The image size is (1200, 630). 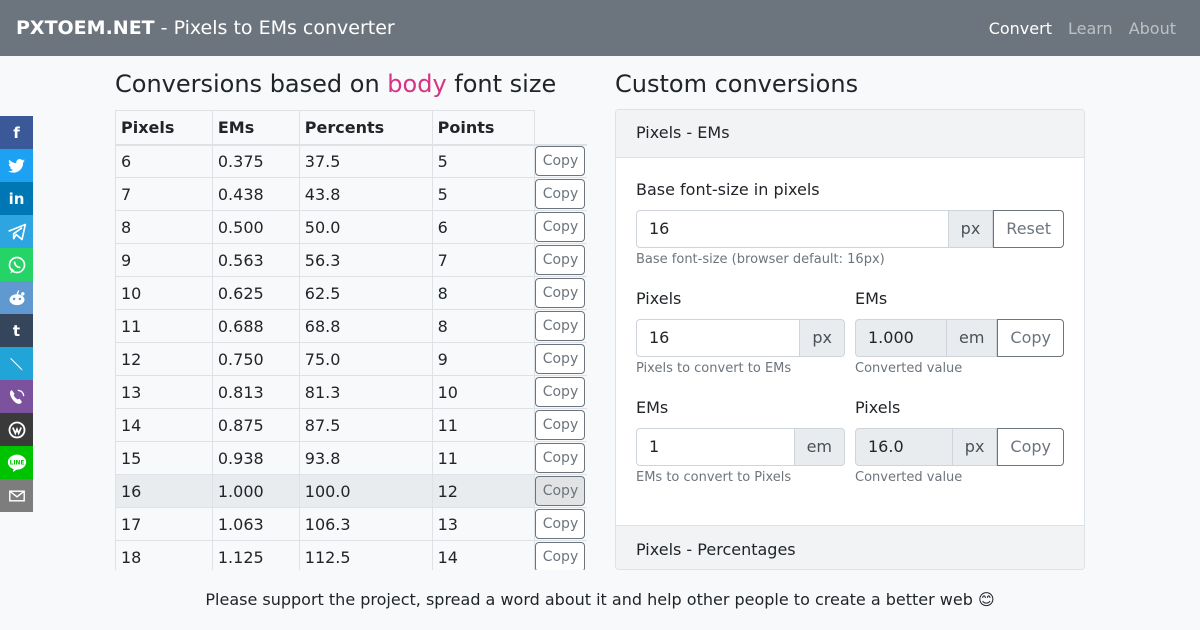 I want to click on telegram-share-button, so click(x=16, y=231).